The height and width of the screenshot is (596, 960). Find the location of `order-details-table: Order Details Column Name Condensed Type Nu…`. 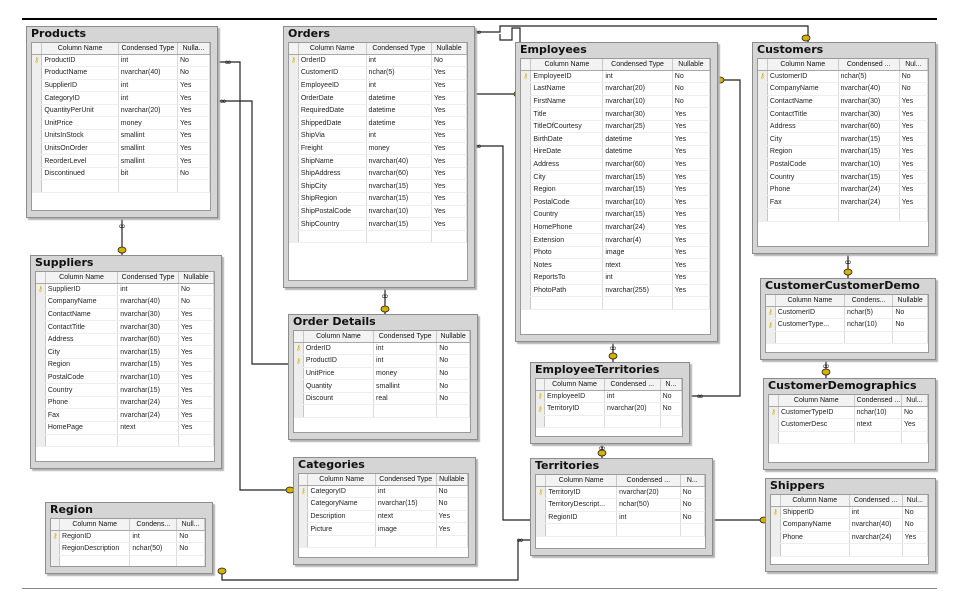

order-details-table: Order Details Column Name Condensed Type Nu… is located at coordinates (383, 377).